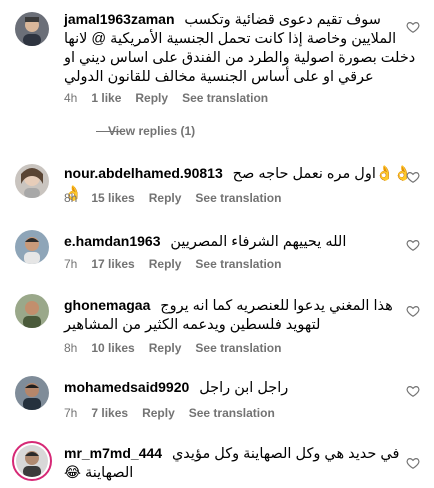 This screenshot has width=434, height=488. What do you see at coordinates (107, 305) in the screenshot?
I see `comment-username: ghonemagaa` at bounding box center [107, 305].